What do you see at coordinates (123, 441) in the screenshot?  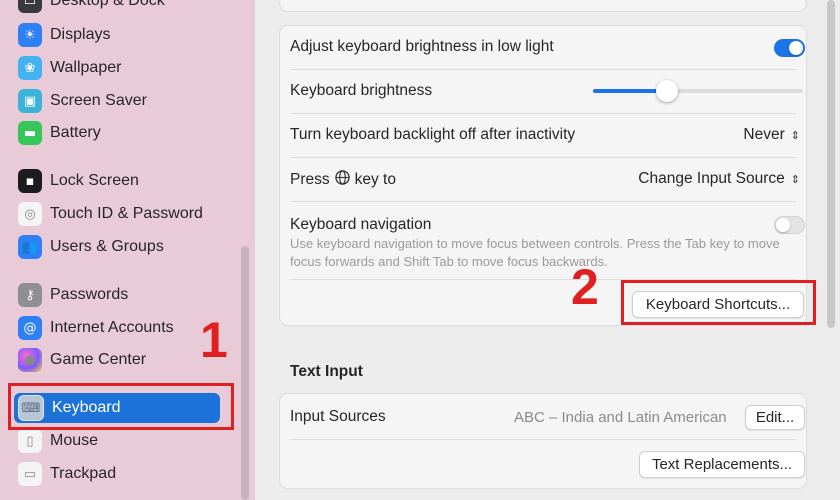 I see `sidebar-item-mouse: ▯ Mouse` at bounding box center [123, 441].